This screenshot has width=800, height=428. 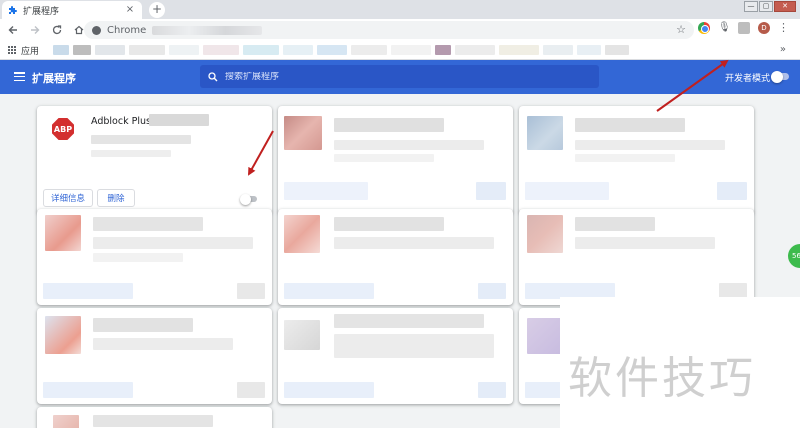 What do you see at coordinates (116, 198) in the screenshot?
I see `remove-button: 删除` at bounding box center [116, 198].